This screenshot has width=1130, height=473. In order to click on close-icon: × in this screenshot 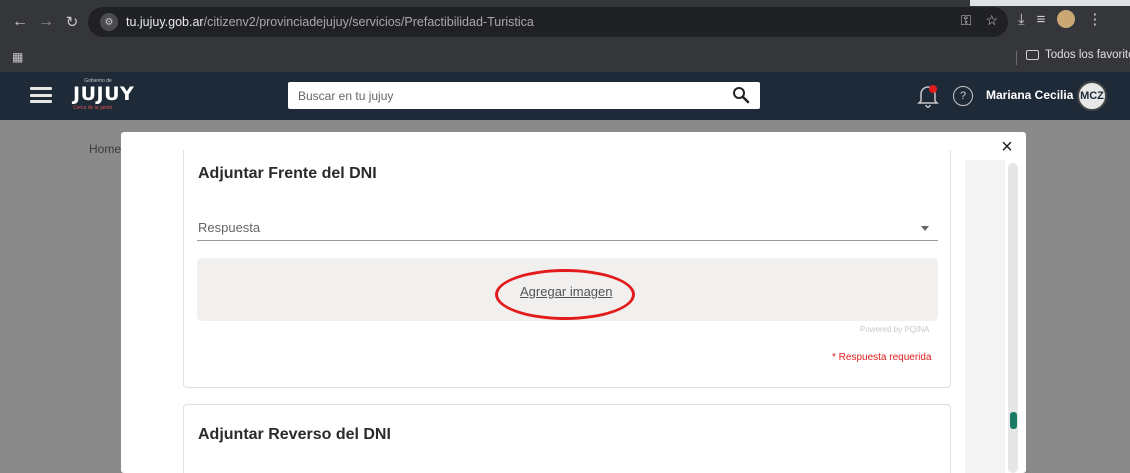, I will do `click(1007, 147)`.